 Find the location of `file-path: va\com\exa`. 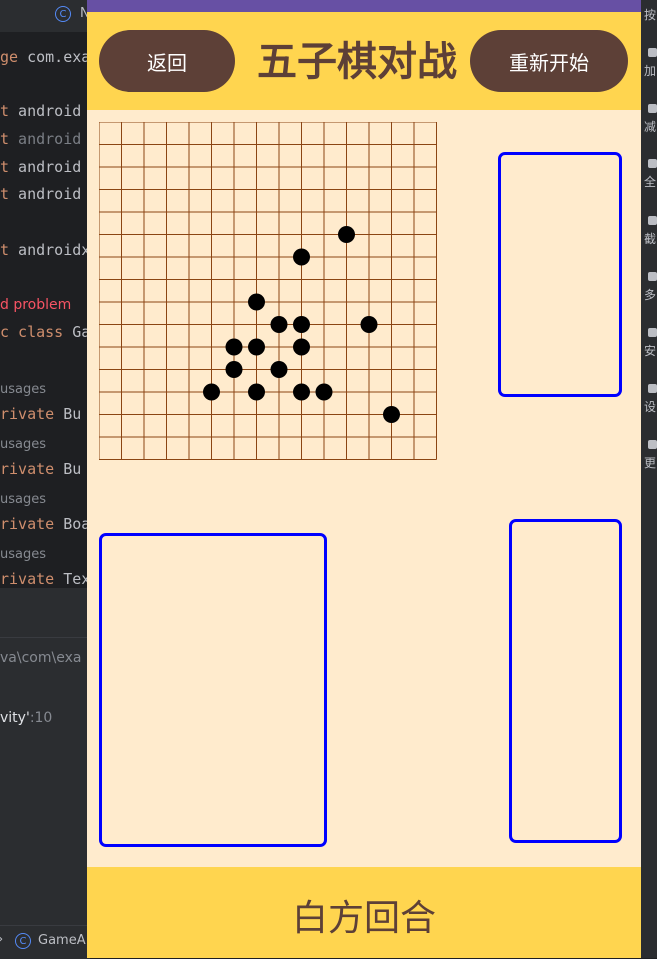

file-path: va\com\exa is located at coordinates (41, 658).